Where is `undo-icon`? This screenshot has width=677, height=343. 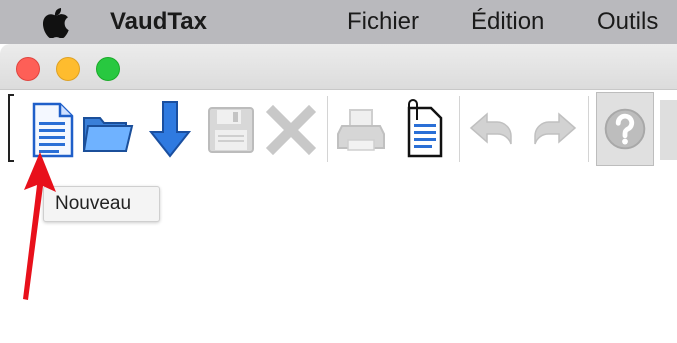
undo-icon is located at coordinates (490, 128).